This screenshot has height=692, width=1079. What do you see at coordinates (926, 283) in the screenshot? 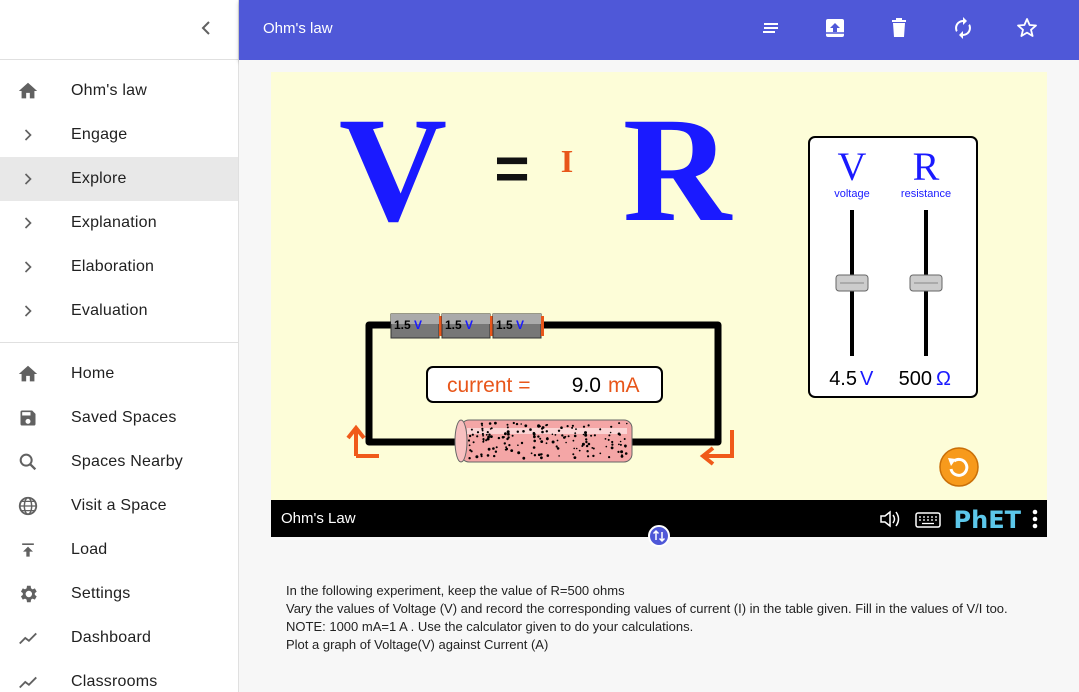
I see `resistance-slider-thumb` at bounding box center [926, 283].